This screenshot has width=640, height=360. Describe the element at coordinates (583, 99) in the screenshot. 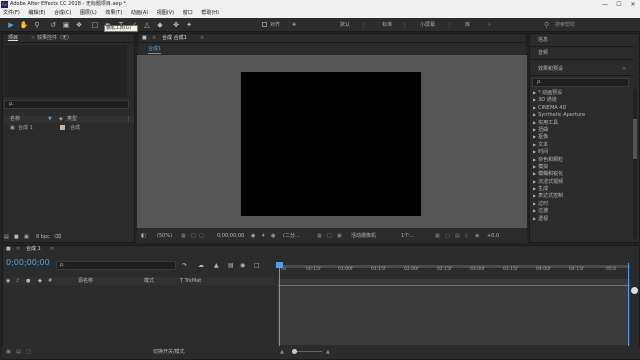

I see `effect-category: ▶ 3D 通道` at that location.